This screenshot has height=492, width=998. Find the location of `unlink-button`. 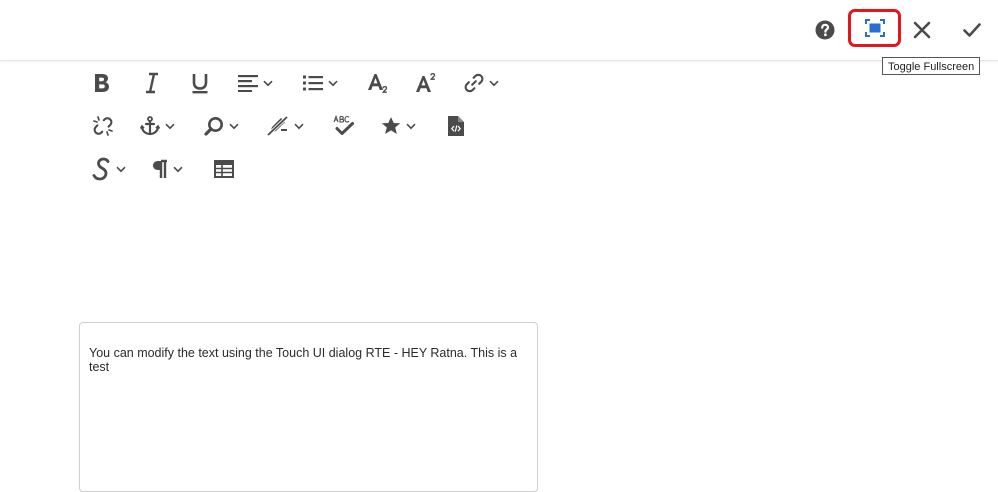

unlink-button is located at coordinates (103, 126).